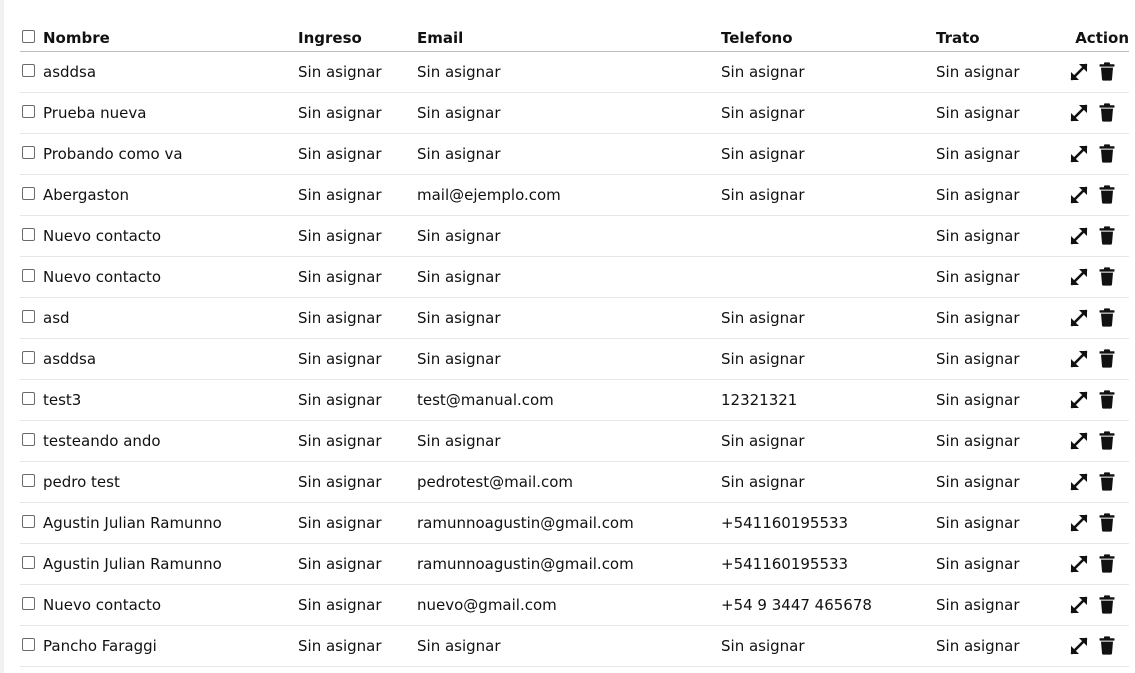 The image size is (1135, 673). What do you see at coordinates (159, 33) in the screenshot?
I see `header-nombre: Nombre` at bounding box center [159, 33].